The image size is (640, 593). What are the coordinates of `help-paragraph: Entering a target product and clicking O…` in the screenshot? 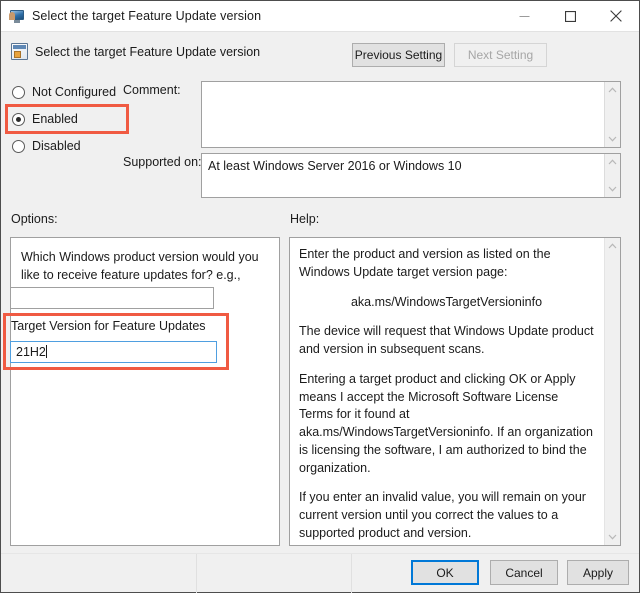 It's located at (446, 423).